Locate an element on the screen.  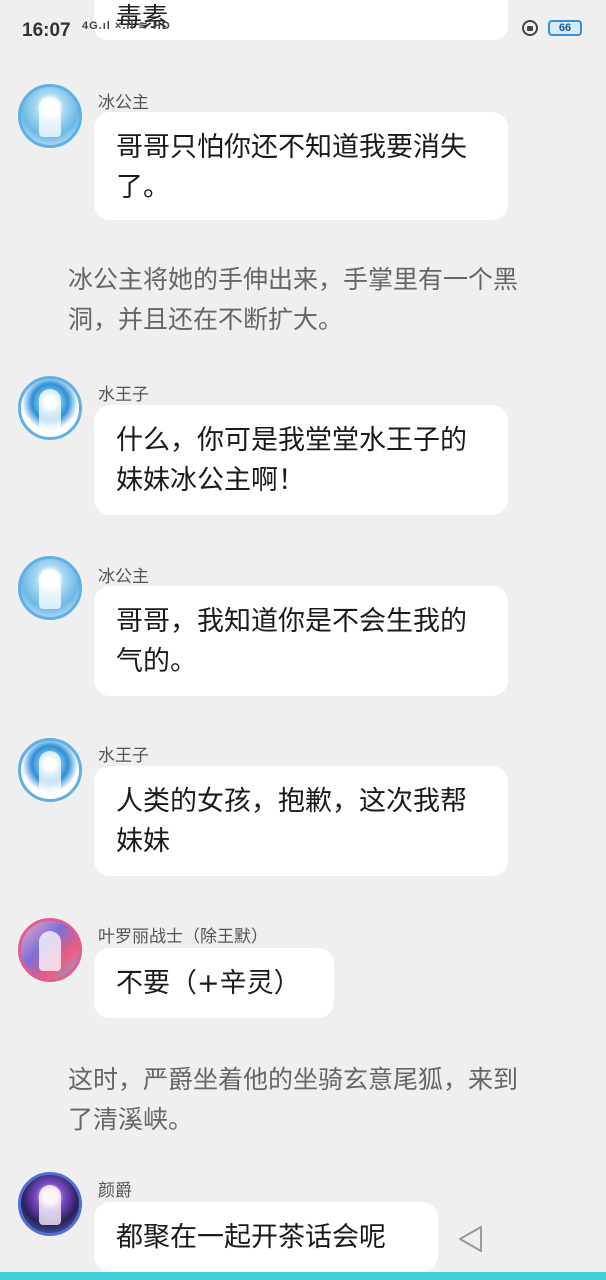
message-bubble: 都聚在一起开茶话会呢 is located at coordinates (266, 1237).